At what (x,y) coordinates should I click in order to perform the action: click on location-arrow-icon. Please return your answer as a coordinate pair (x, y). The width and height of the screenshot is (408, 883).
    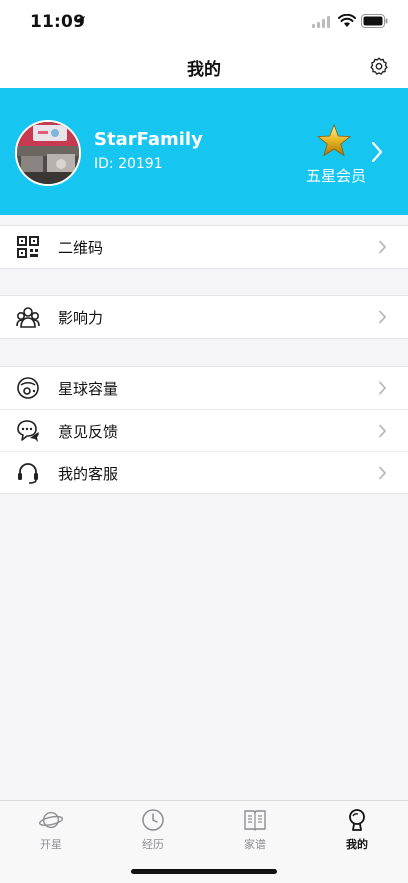
    Looking at the image, I should click on (80, 21).